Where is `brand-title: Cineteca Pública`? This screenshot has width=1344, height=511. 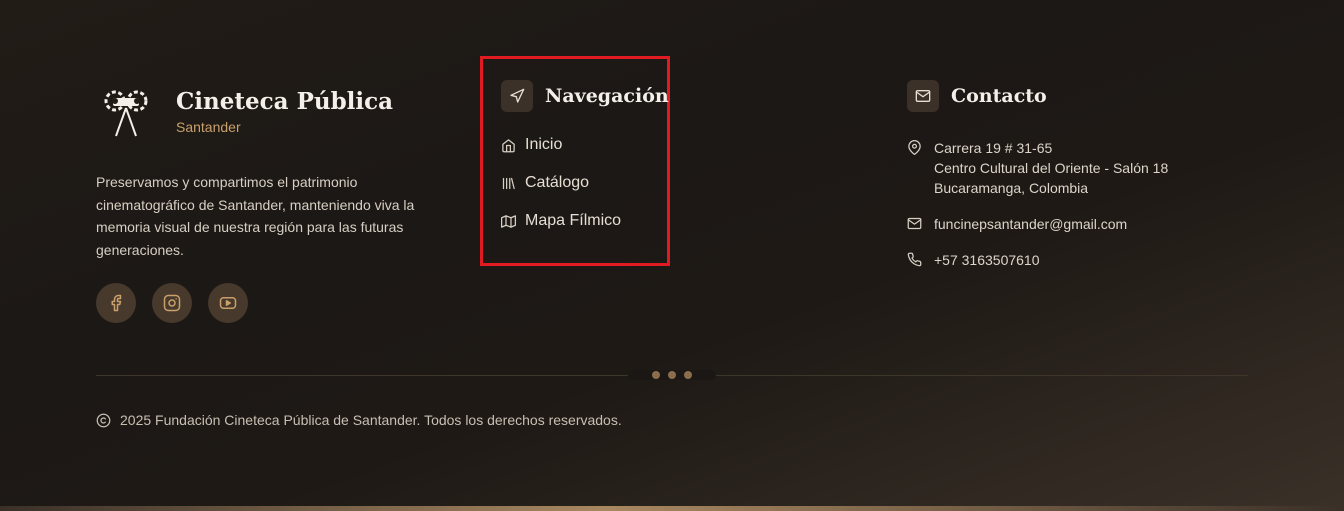
brand-title: Cineteca Pública is located at coordinates (285, 101).